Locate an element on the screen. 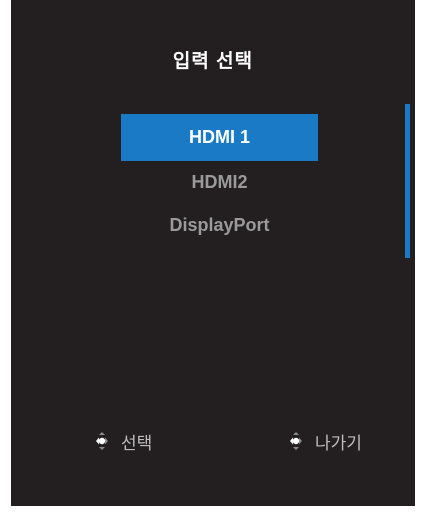  input-option-hdmi2: HDMI2 is located at coordinates (219, 182).